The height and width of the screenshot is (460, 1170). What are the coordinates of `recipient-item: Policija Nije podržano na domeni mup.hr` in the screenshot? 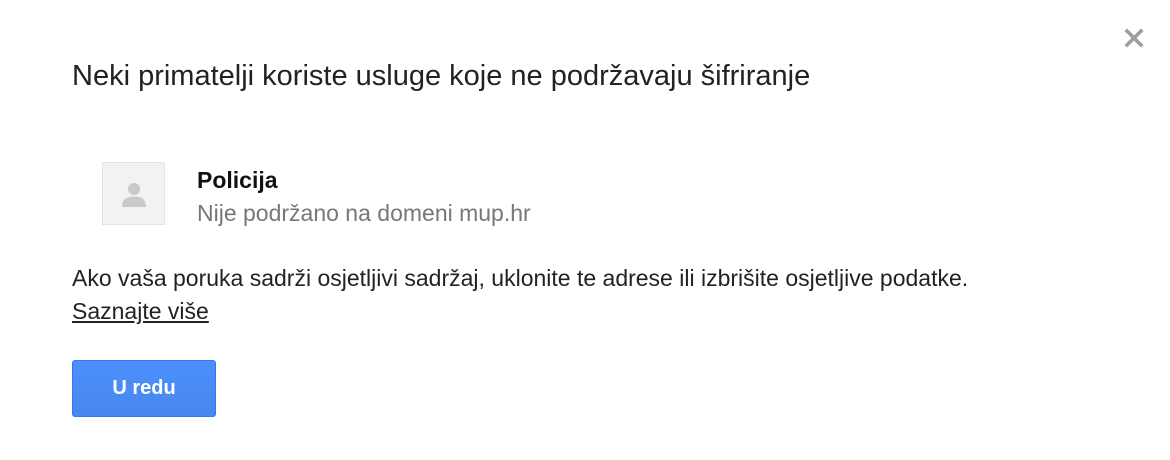 It's located at (412, 195).